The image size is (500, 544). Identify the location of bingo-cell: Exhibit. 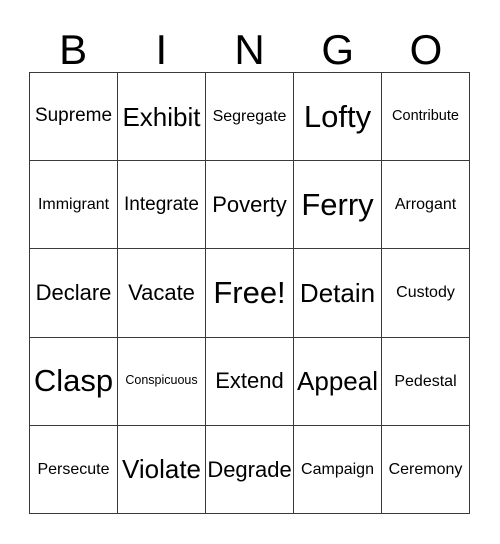
(162, 117).